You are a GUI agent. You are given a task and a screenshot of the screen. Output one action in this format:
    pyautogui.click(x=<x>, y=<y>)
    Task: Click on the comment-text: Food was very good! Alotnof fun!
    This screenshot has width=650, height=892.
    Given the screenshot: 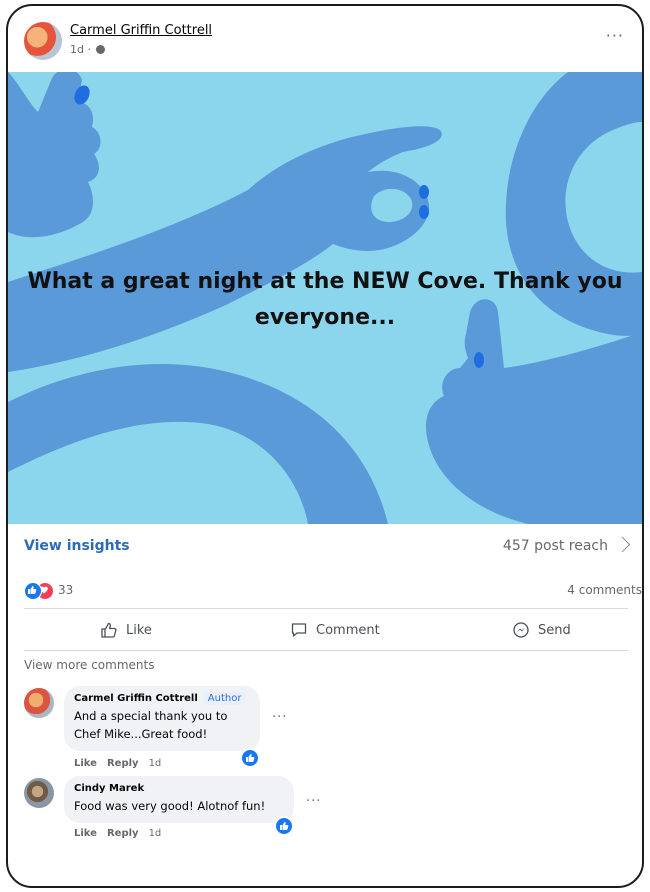 What is the action you would take?
    pyautogui.click(x=178, y=806)
    